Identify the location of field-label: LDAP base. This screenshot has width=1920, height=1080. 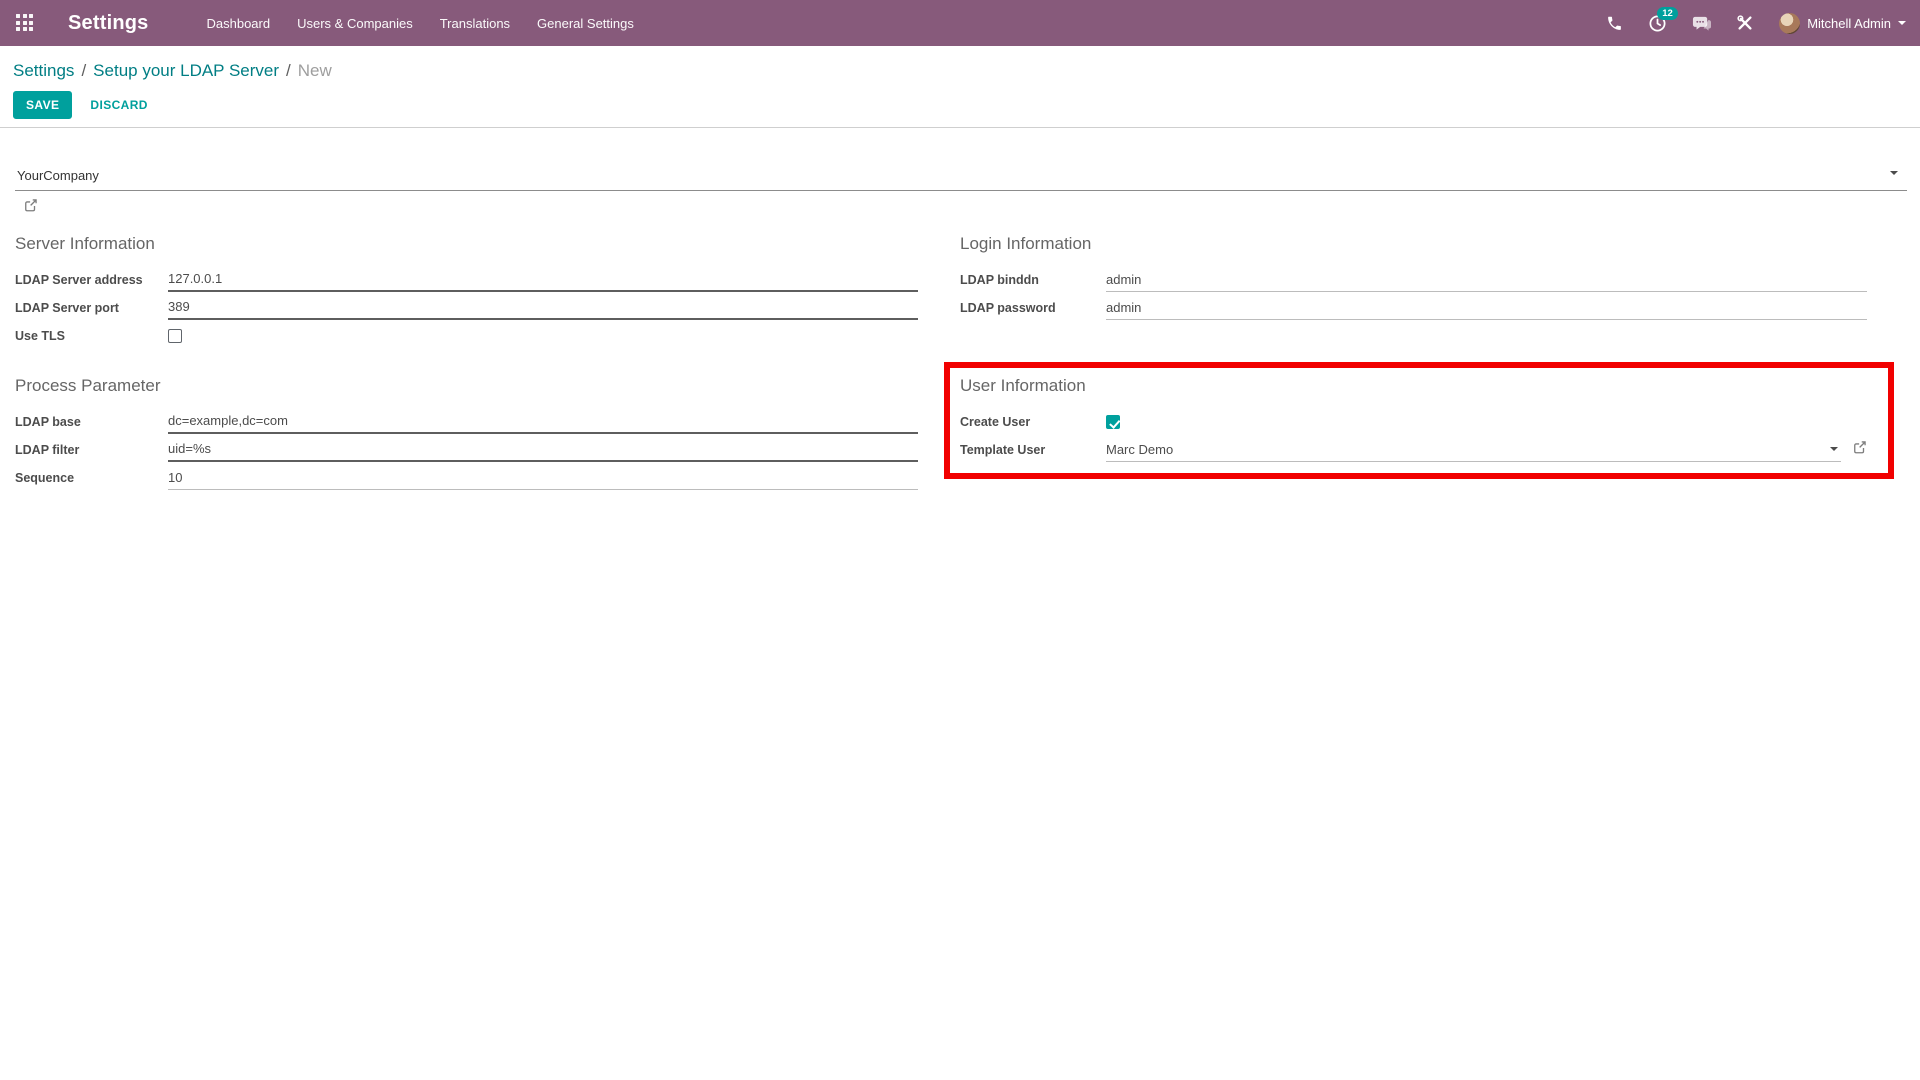
(48, 422).